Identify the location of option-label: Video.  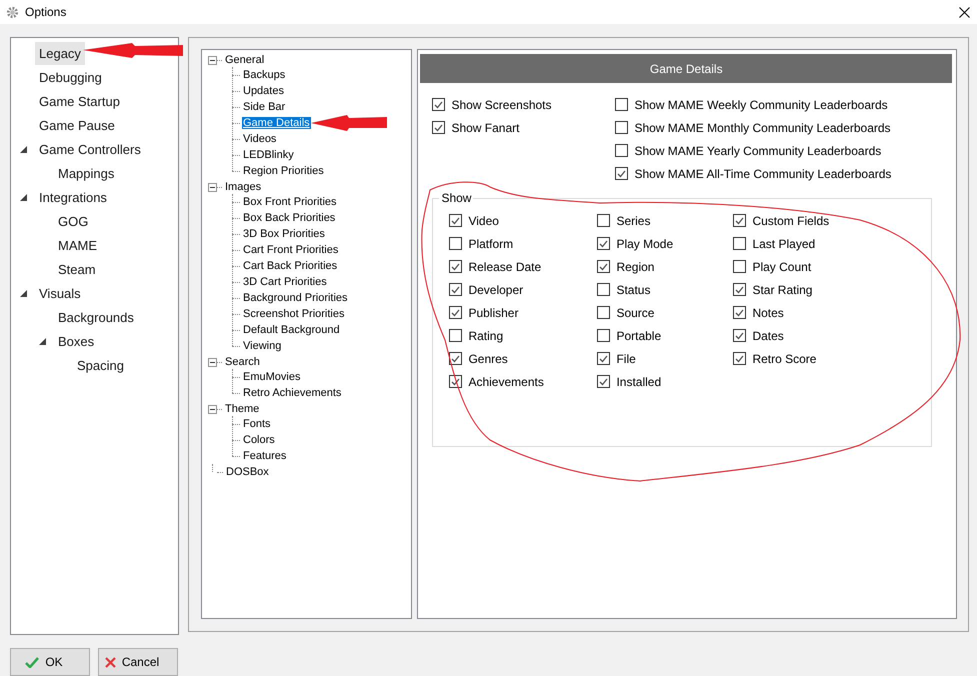
(483, 221).